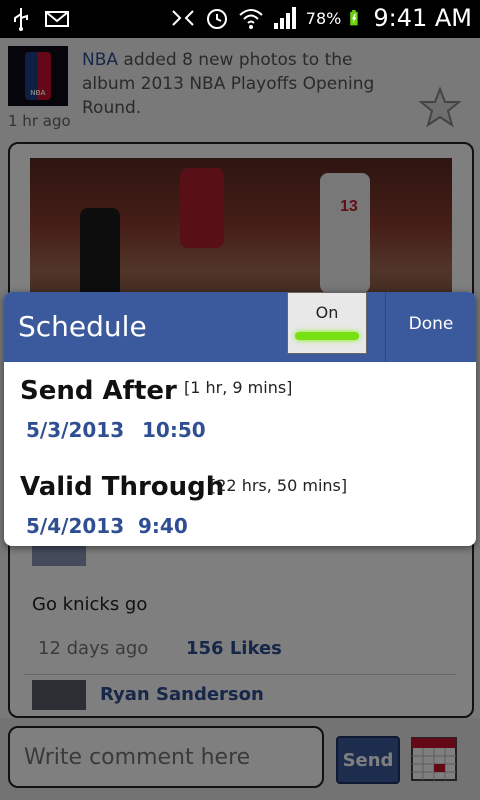 The image size is (480, 800). What do you see at coordinates (327, 312) in the screenshot?
I see `toggle-label: On` at bounding box center [327, 312].